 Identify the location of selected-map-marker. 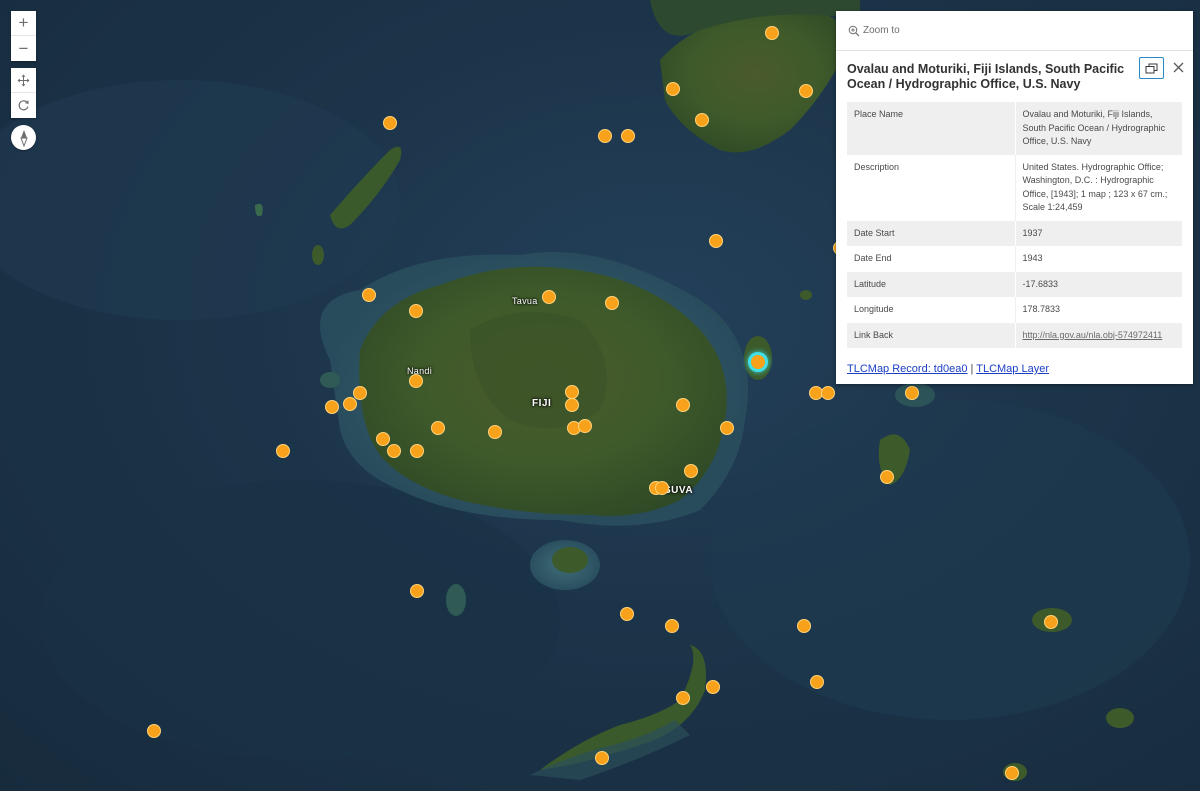
(758, 362).